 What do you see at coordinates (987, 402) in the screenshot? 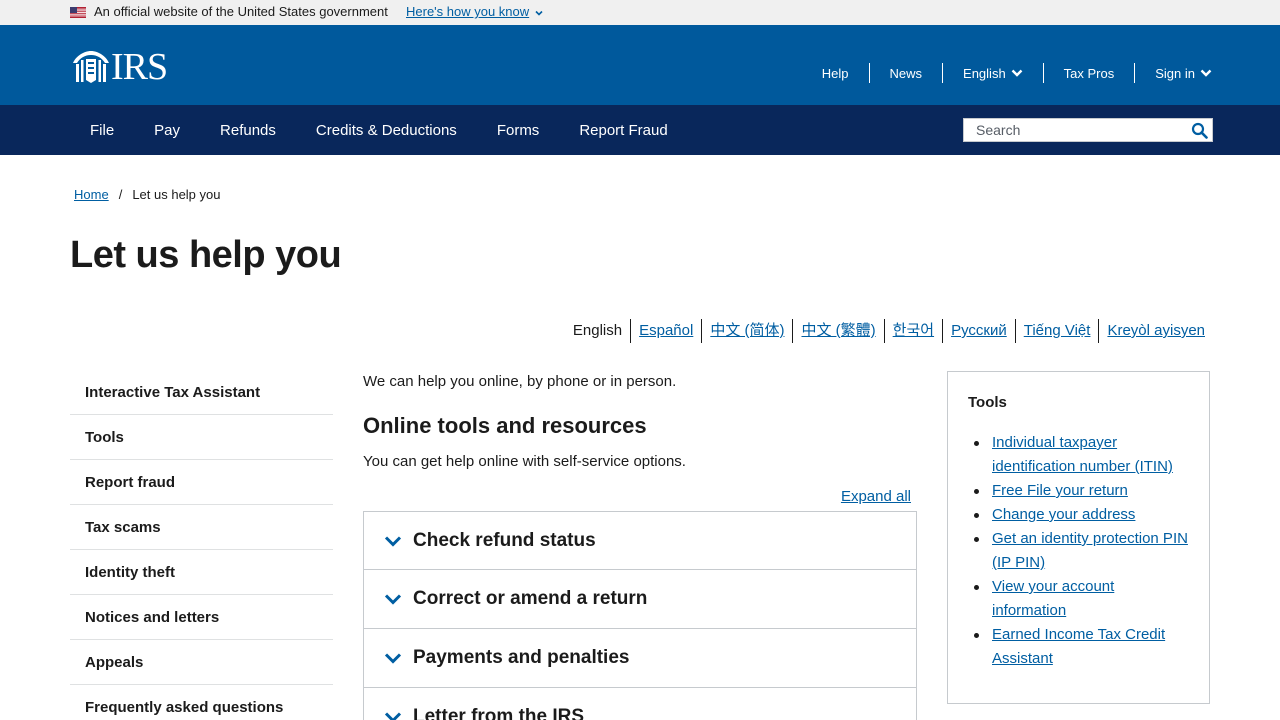
I see `tools-title: Tools` at bounding box center [987, 402].